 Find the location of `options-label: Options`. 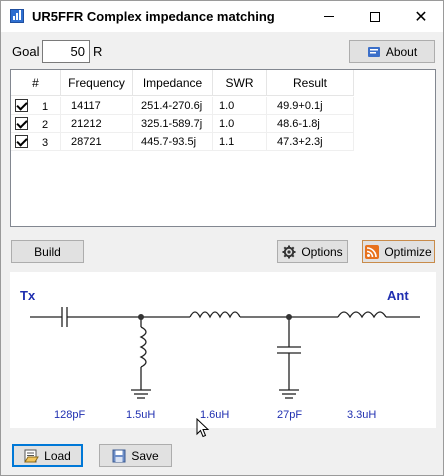

options-label: Options is located at coordinates (322, 251).